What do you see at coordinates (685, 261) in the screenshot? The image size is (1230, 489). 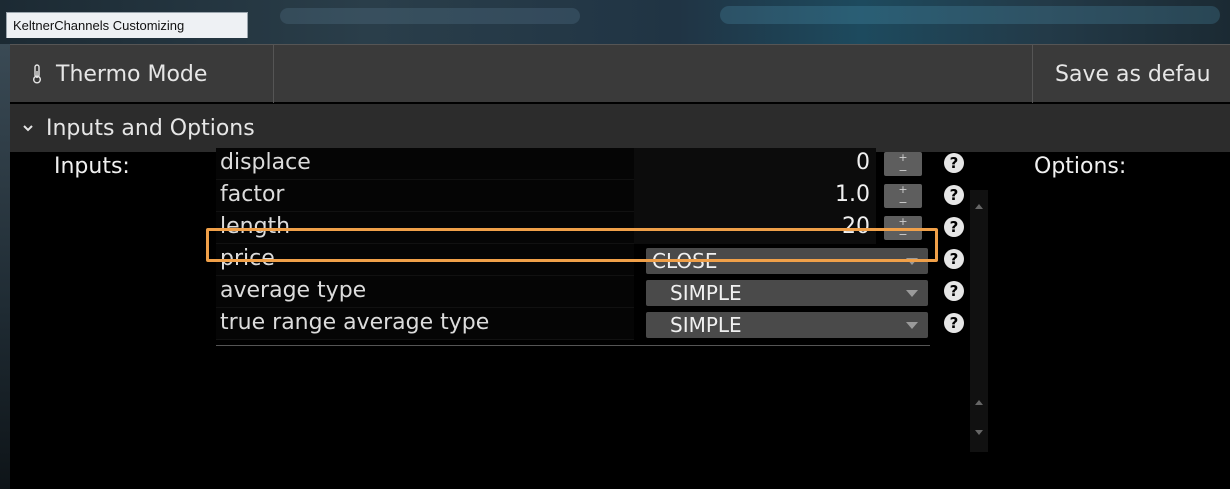 I see `dropdown-value: CLOSE` at bounding box center [685, 261].